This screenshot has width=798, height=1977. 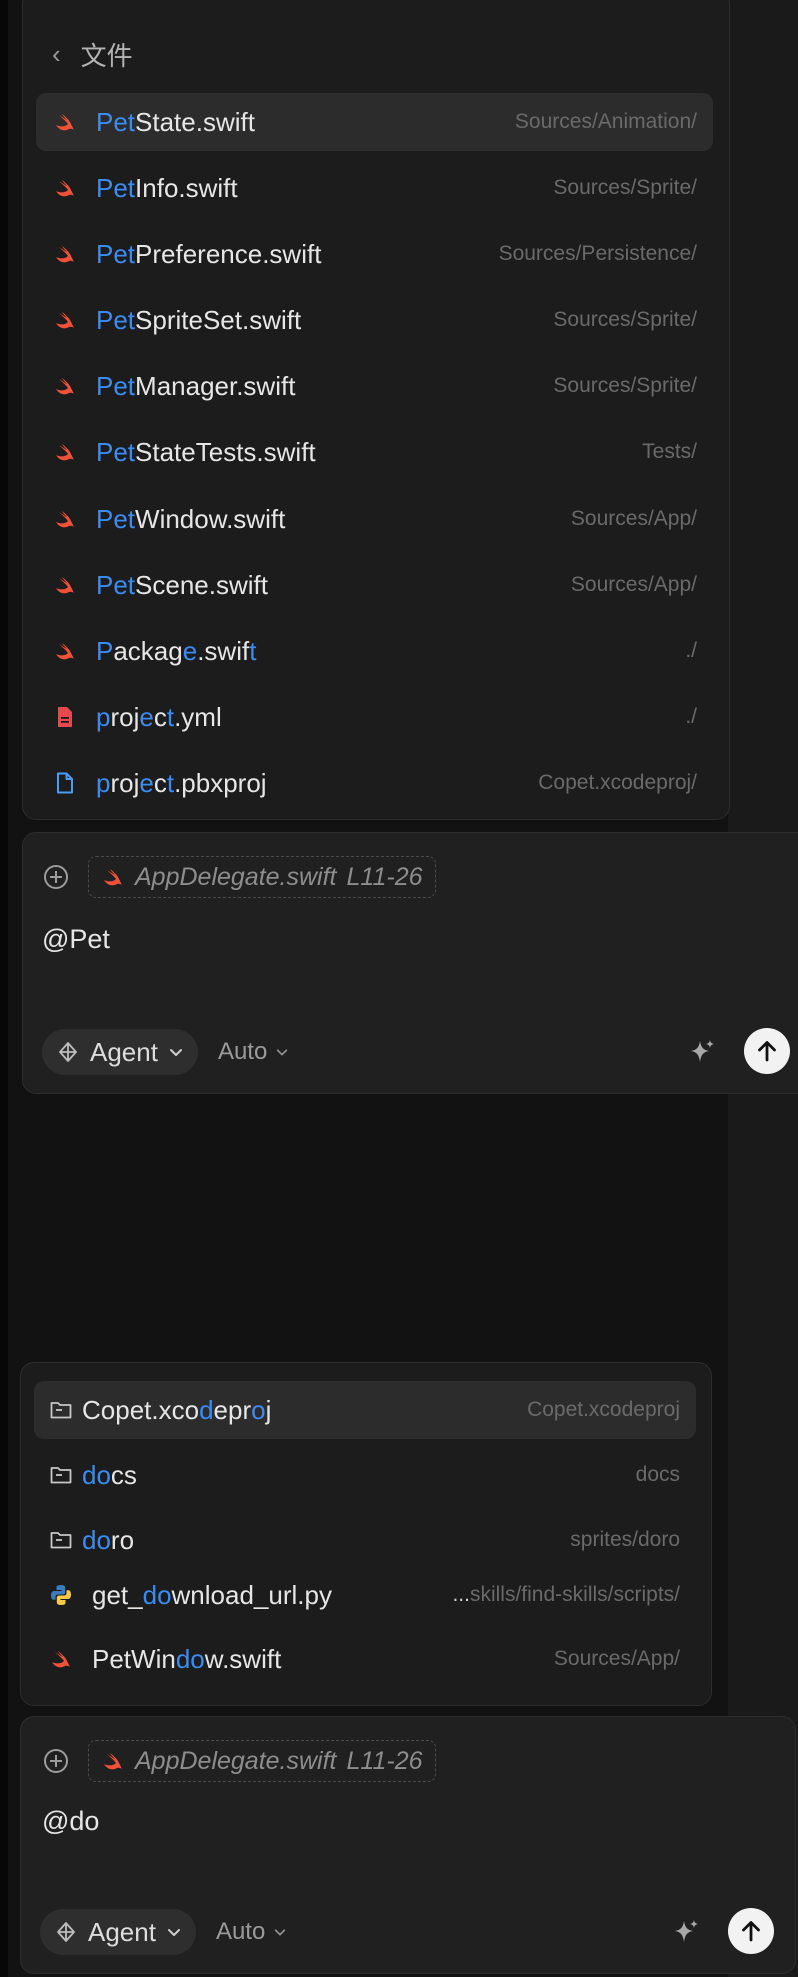 I want to click on file-name: PetPreference.swift, so click(x=209, y=253).